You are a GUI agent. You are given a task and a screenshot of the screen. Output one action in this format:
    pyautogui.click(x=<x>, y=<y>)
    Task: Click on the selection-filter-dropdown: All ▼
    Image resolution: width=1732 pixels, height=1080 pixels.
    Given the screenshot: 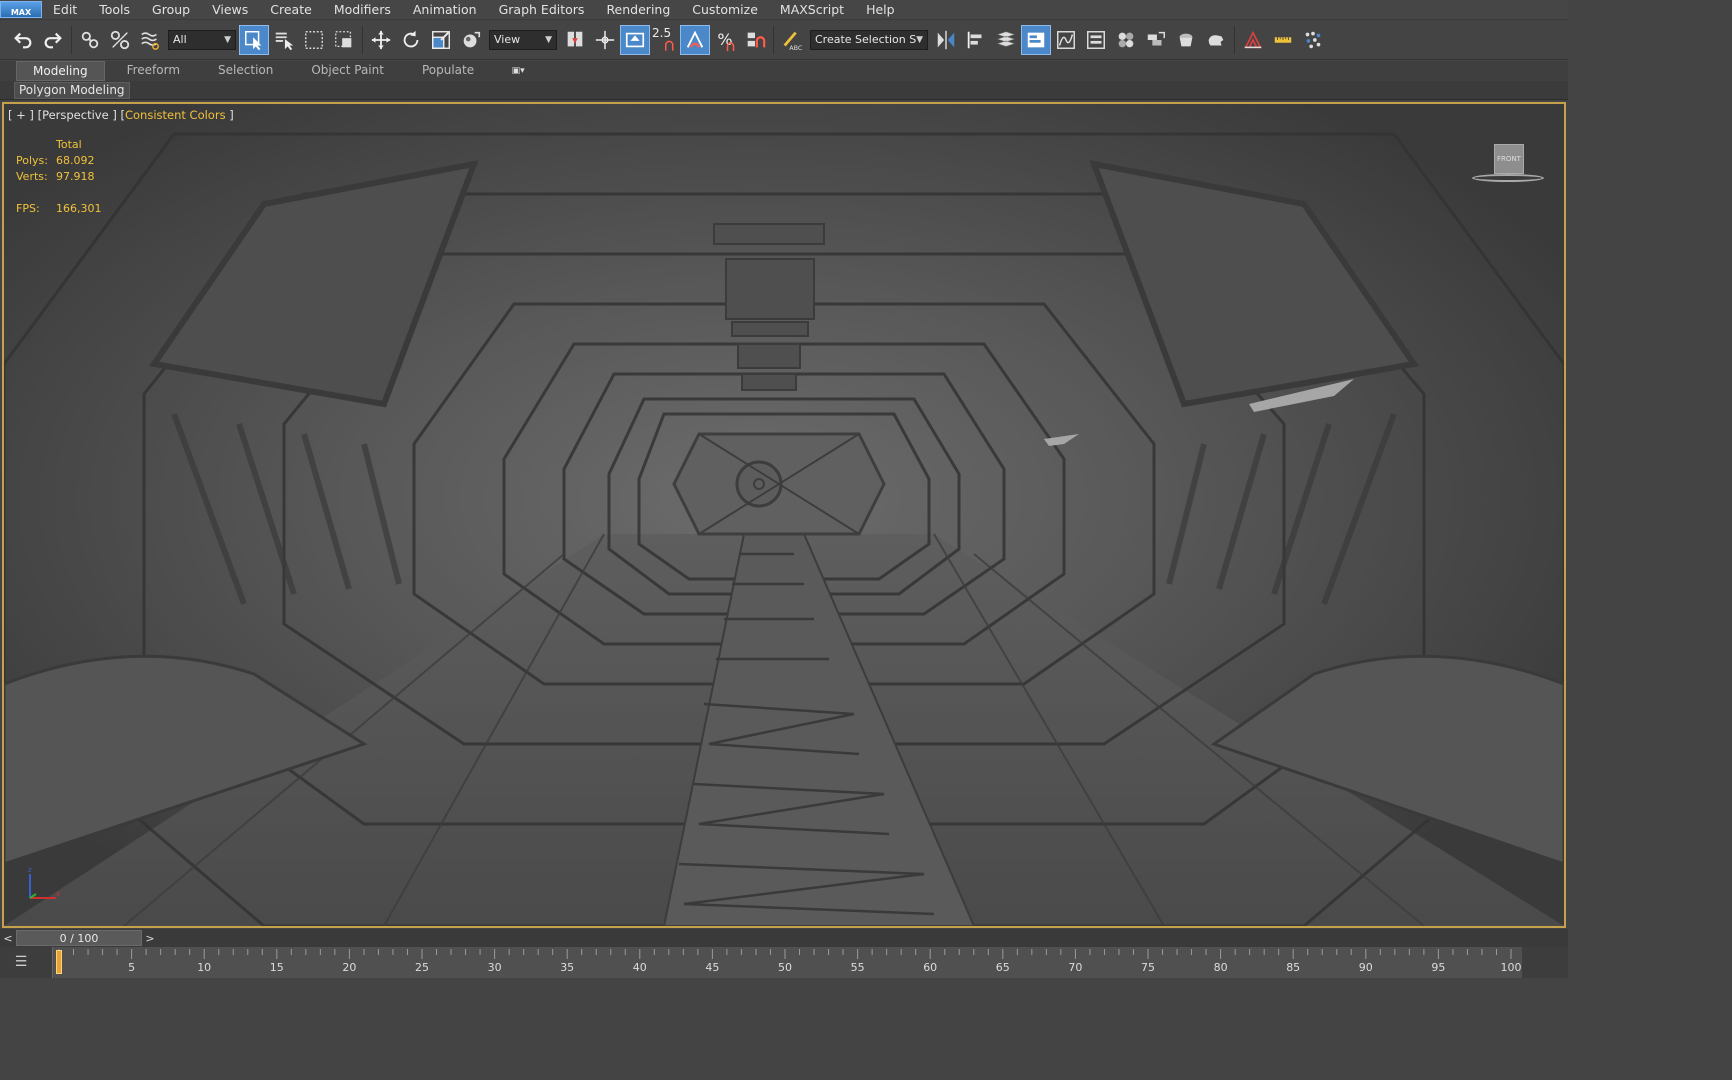 What is the action you would take?
    pyautogui.click(x=202, y=39)
    